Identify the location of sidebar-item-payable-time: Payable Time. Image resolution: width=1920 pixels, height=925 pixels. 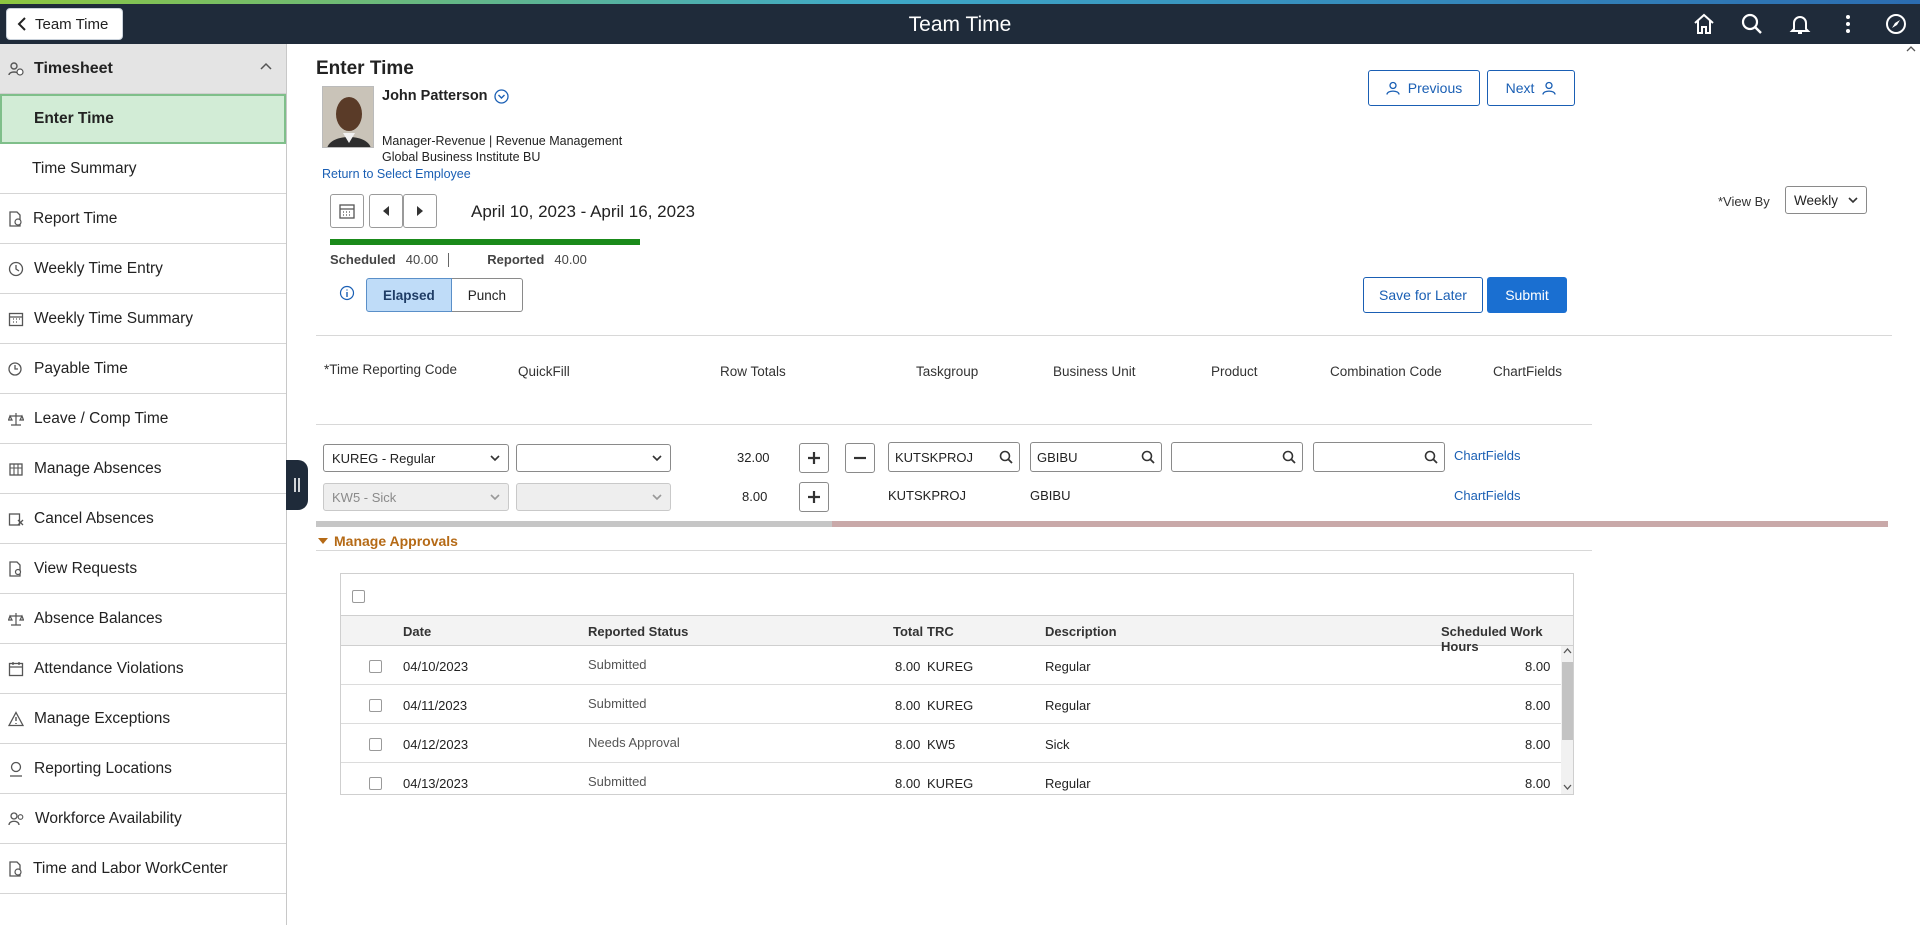
(143, 369).